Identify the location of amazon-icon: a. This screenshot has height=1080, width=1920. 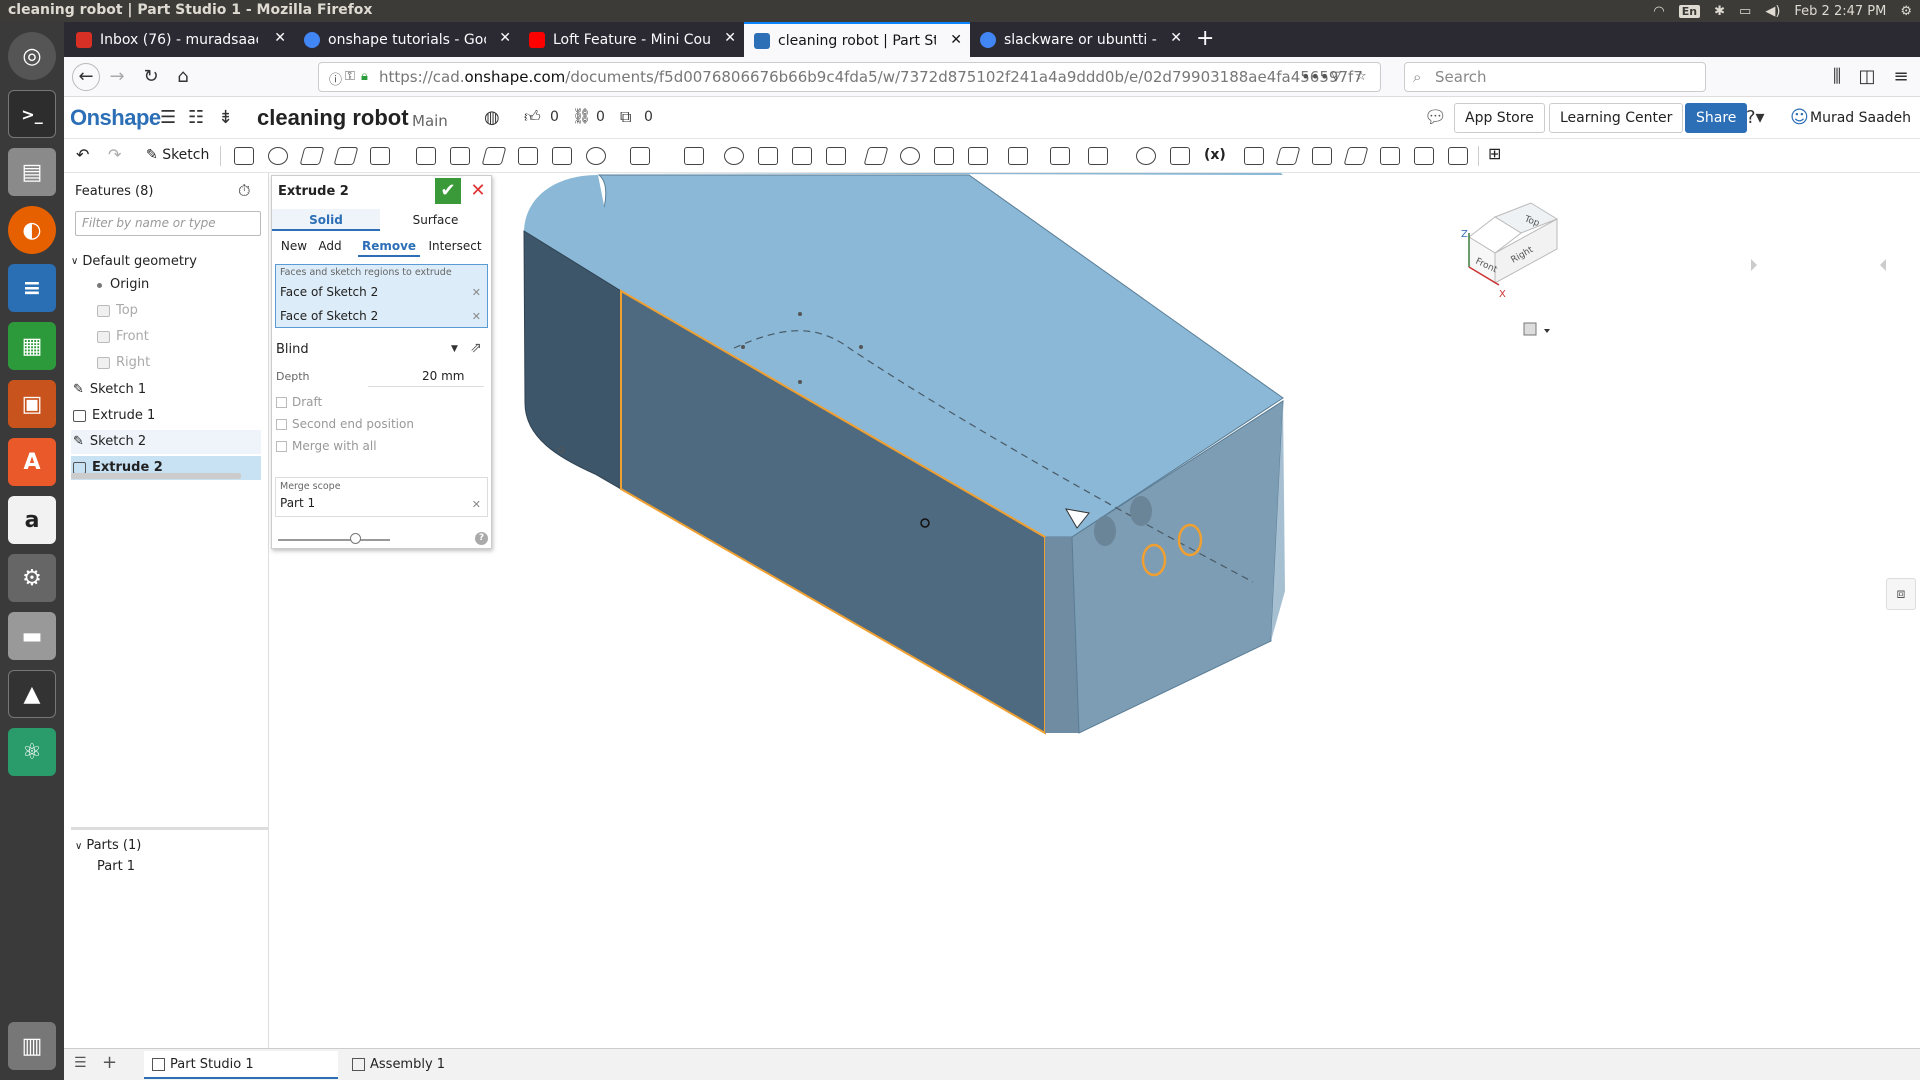
(32, 520).